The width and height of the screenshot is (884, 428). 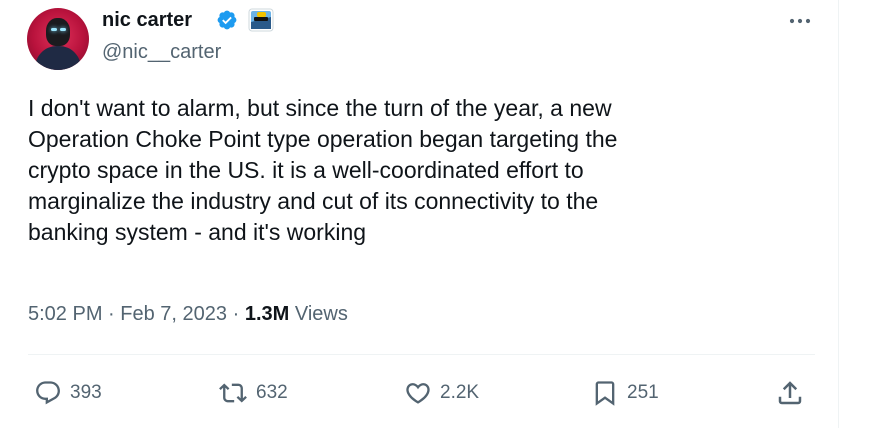 What do you see at coordinates (63, 29) in the screenshot?
I see `avatar-eye-right` at bounding box center [63, 29].